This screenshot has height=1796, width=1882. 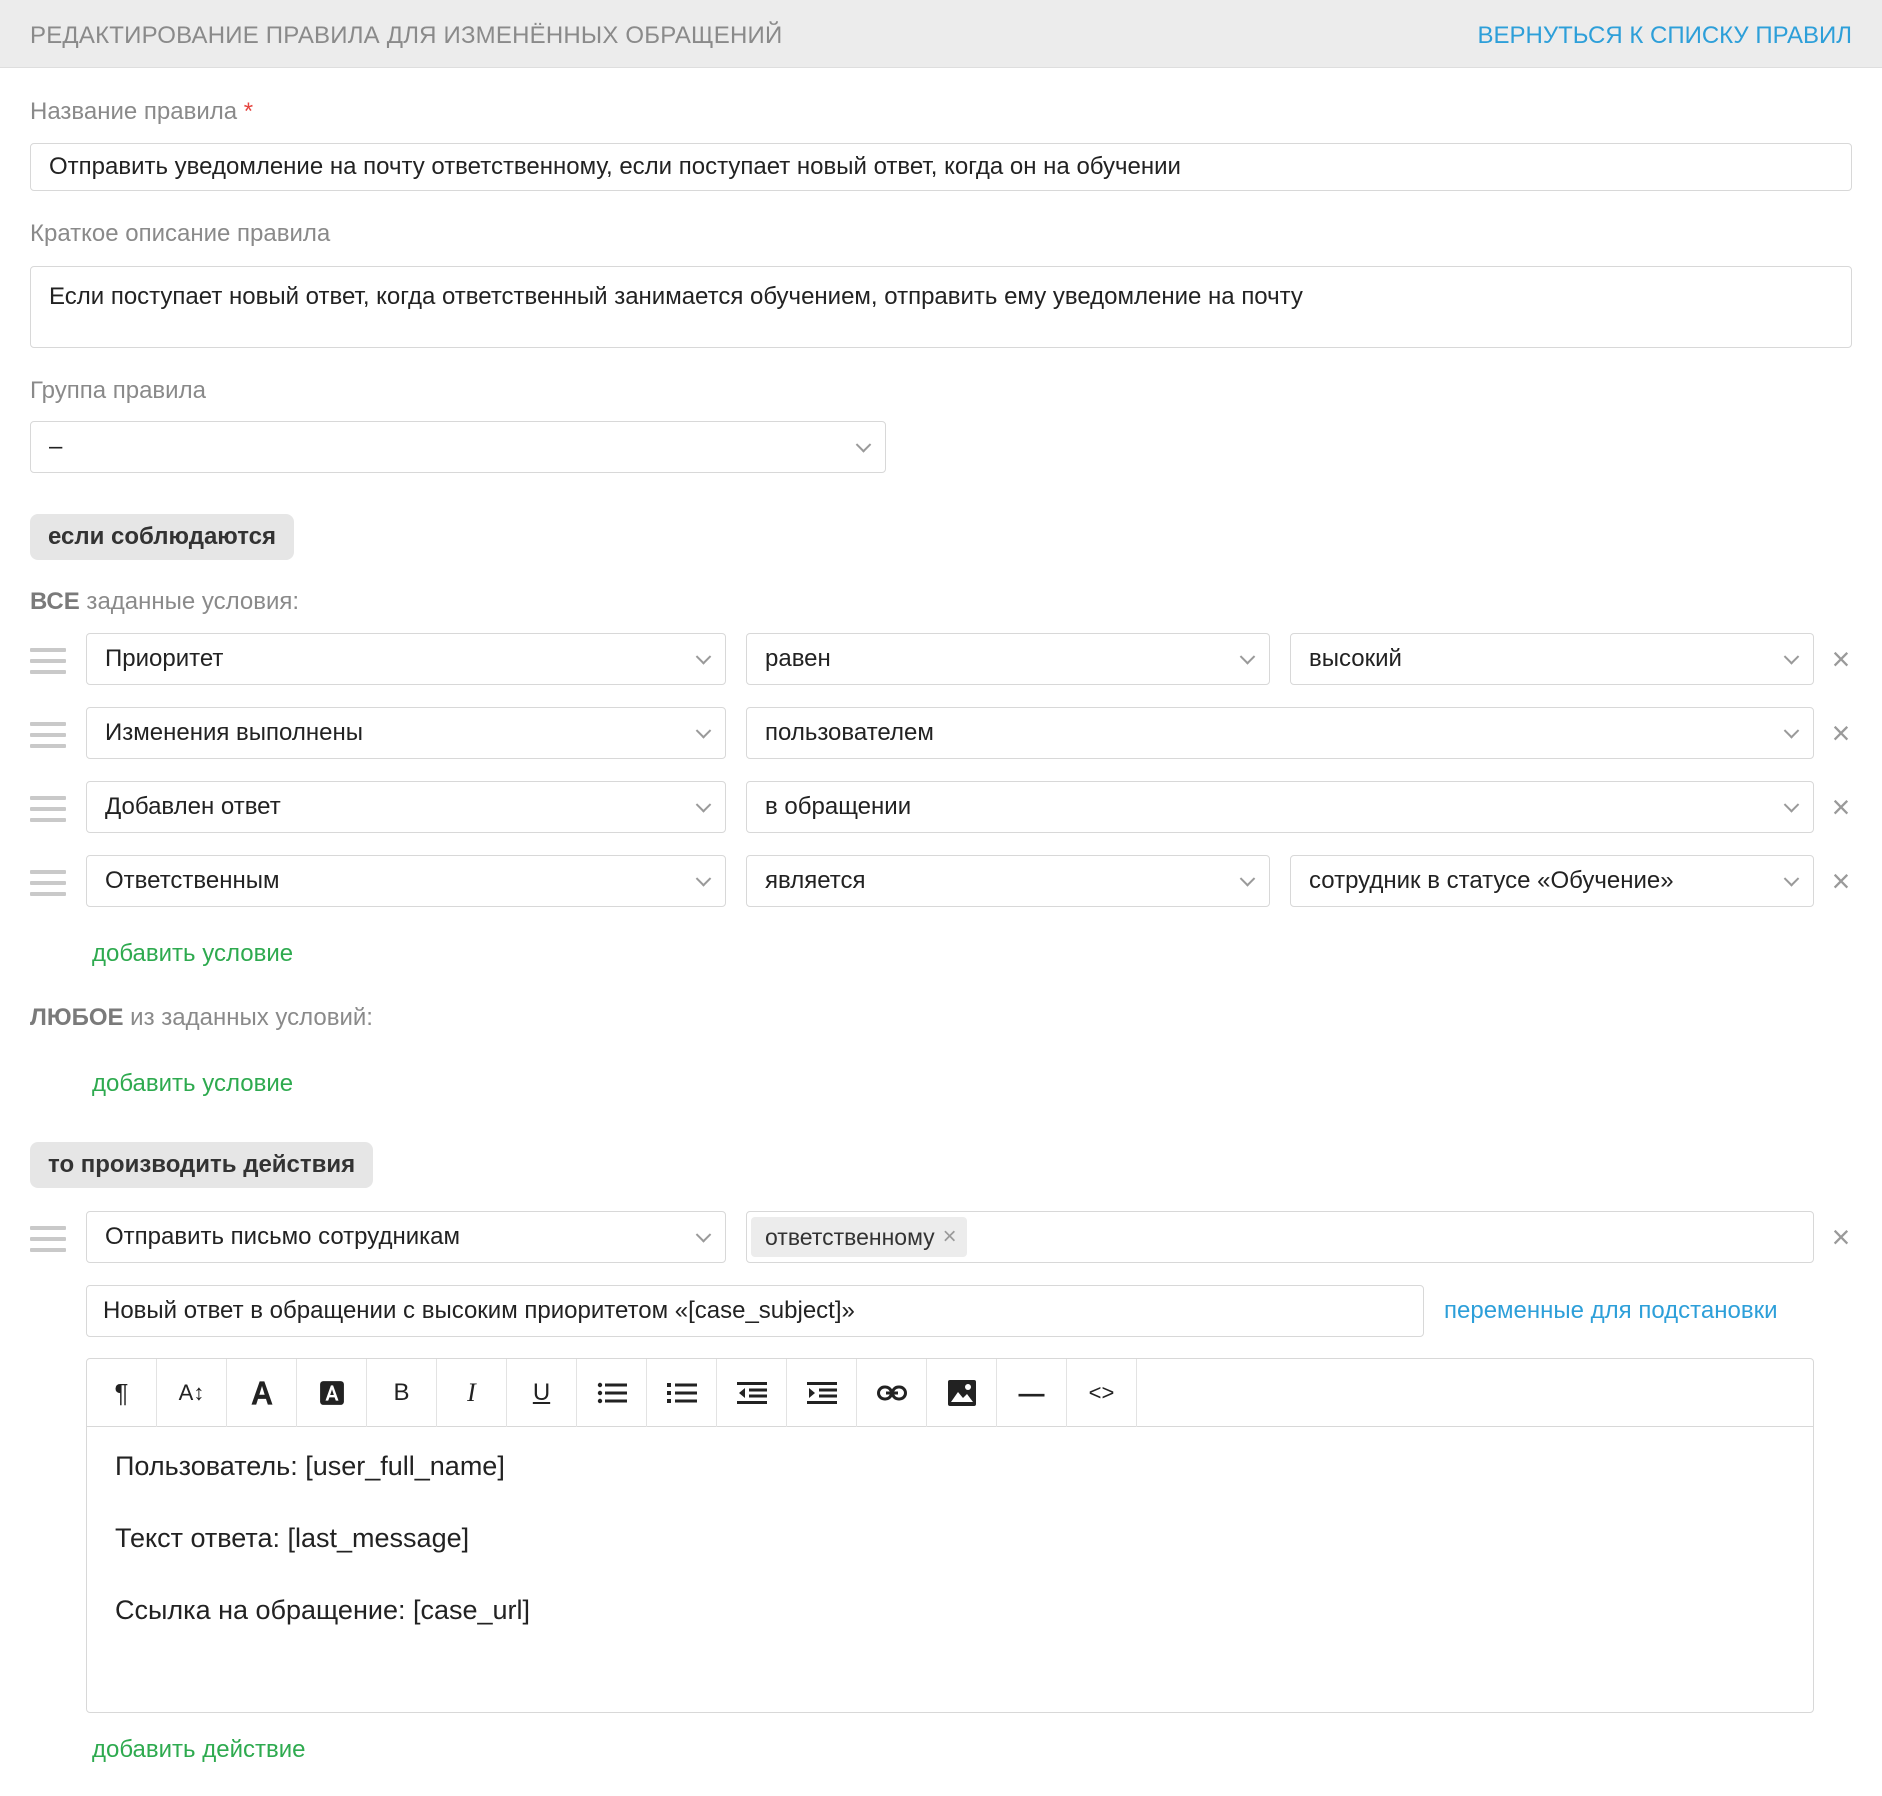 What do you see at coordinates (310, 1466) in the screenshot?
I see `email-body-line: Пользователь: [user_full_name]` at bounding box center [310, 1466].